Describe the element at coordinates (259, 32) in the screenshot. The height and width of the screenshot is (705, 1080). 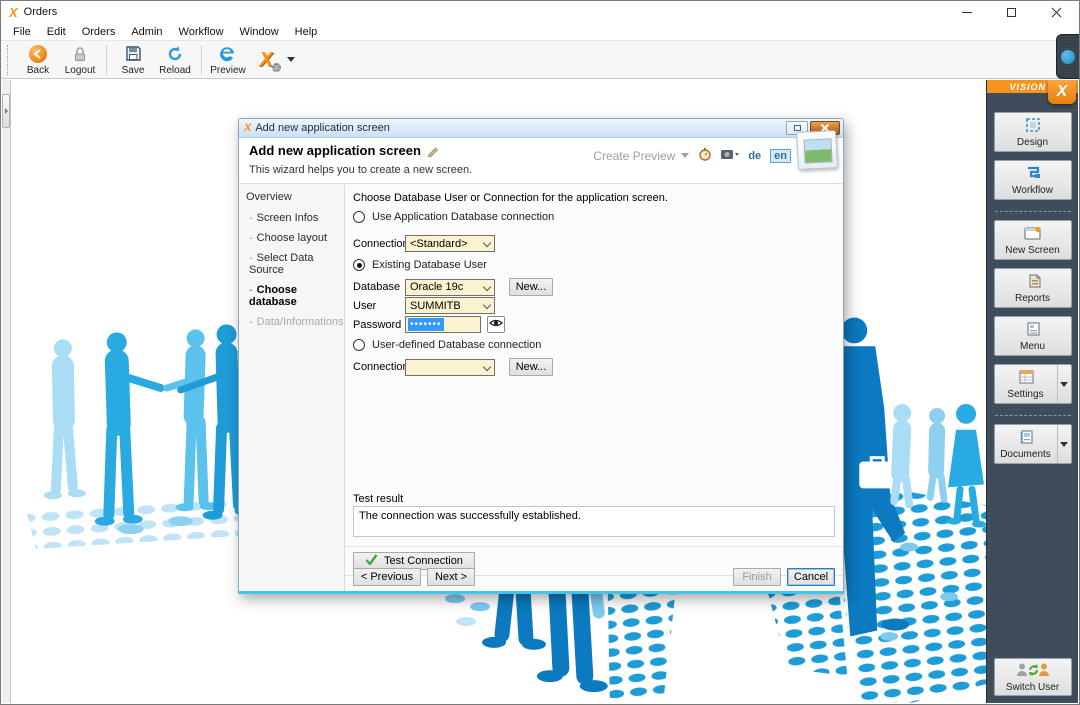
I see `menu-window: Window` at that location.